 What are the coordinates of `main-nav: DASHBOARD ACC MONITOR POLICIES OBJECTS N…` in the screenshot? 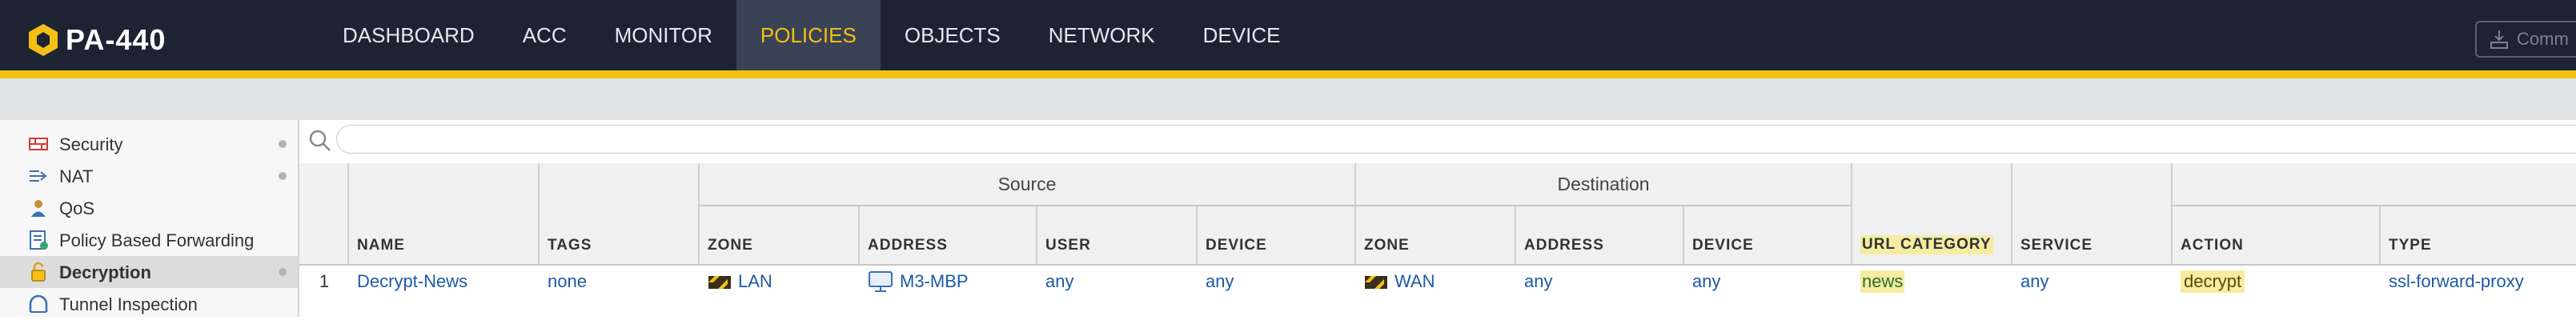 It's located at (812, 35).